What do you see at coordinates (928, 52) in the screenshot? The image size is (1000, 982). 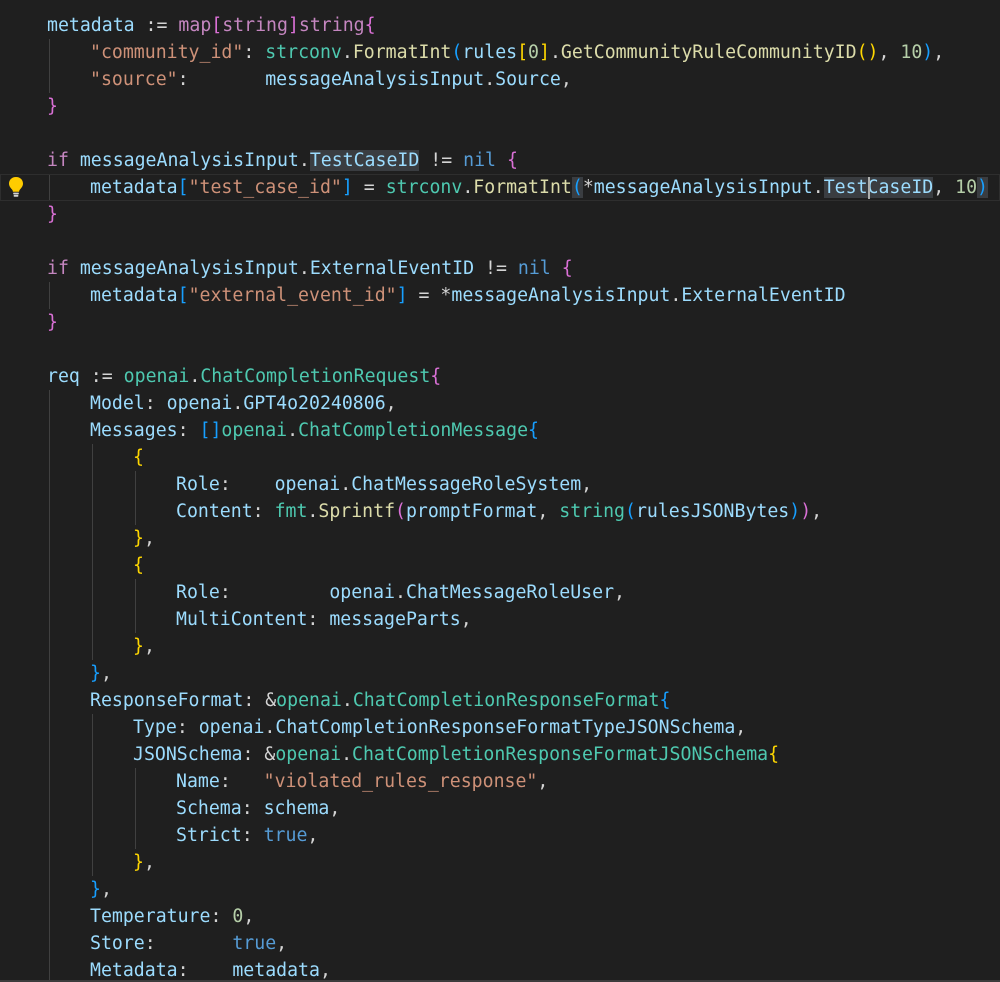 I see `code-token: )` at bounding box center [928, 52].